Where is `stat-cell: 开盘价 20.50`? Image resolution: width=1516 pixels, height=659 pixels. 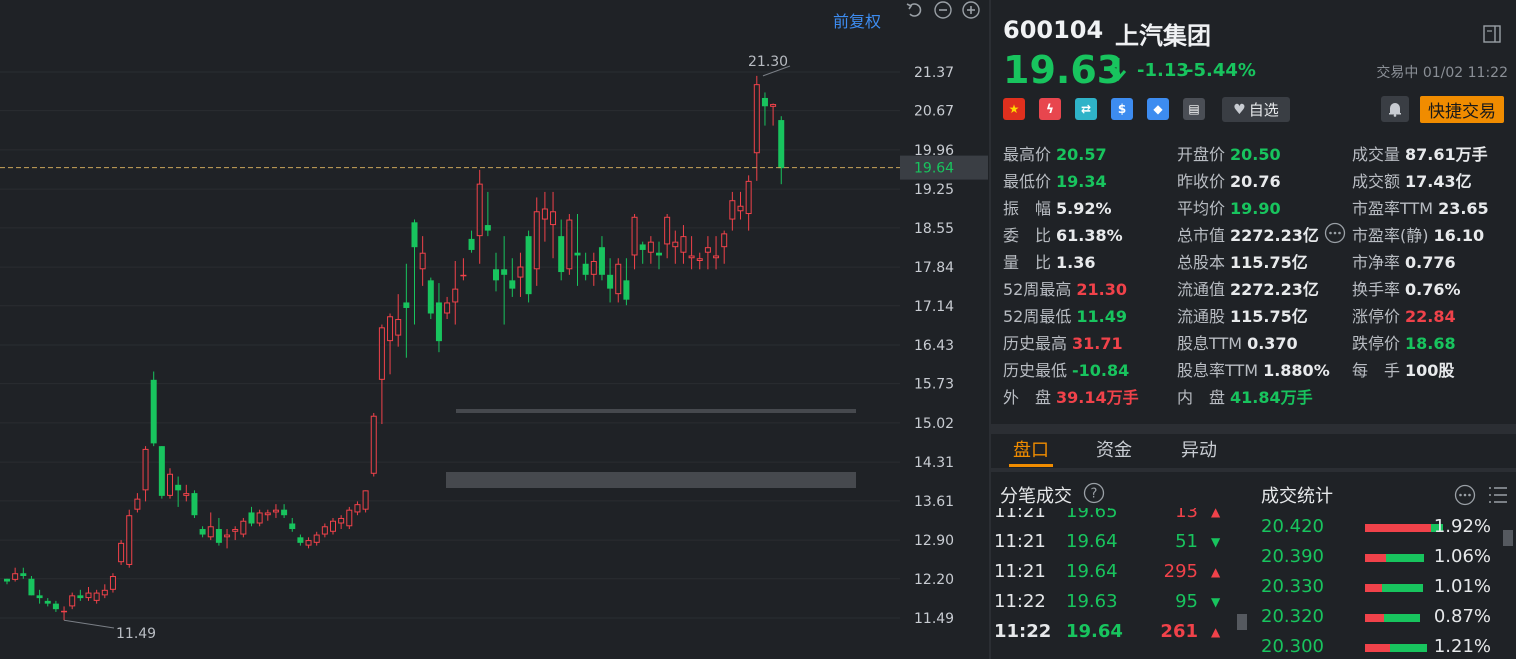 stat-cell: 开盘价 20.50 is located at coordinates (1229, 153).